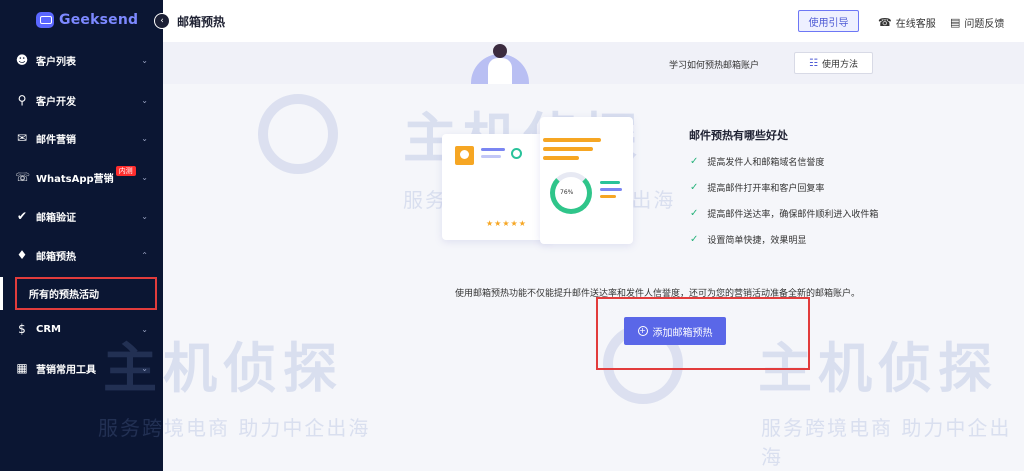 The width and height of the screenshot is (1024, 471). What do you see at coordinates (22, 329) in the screenshot?
I see `dollar-circle-icon: $` at bounding box center [22, 329].